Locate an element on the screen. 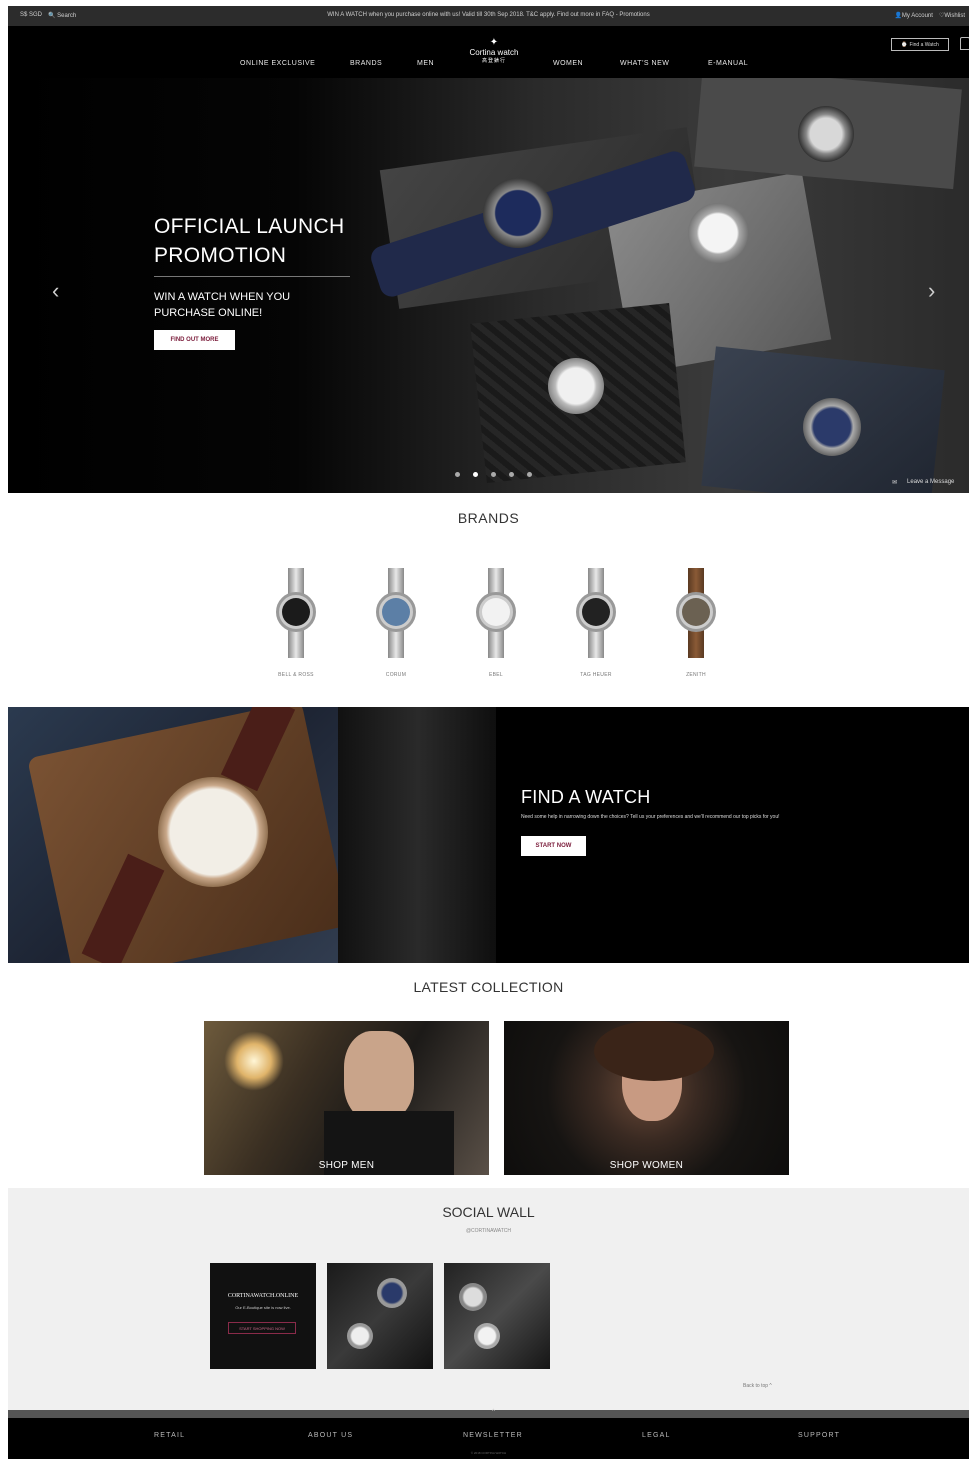  latest-collection-heading: LATEST COLLECTION is located at coordinates (488, 987).